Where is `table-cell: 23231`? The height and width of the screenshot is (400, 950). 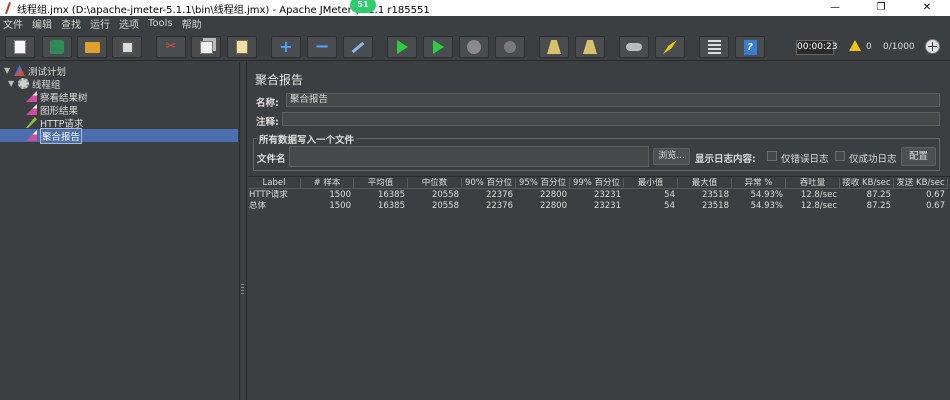 table-cell: 23231 is located at coordinates (607, 206).